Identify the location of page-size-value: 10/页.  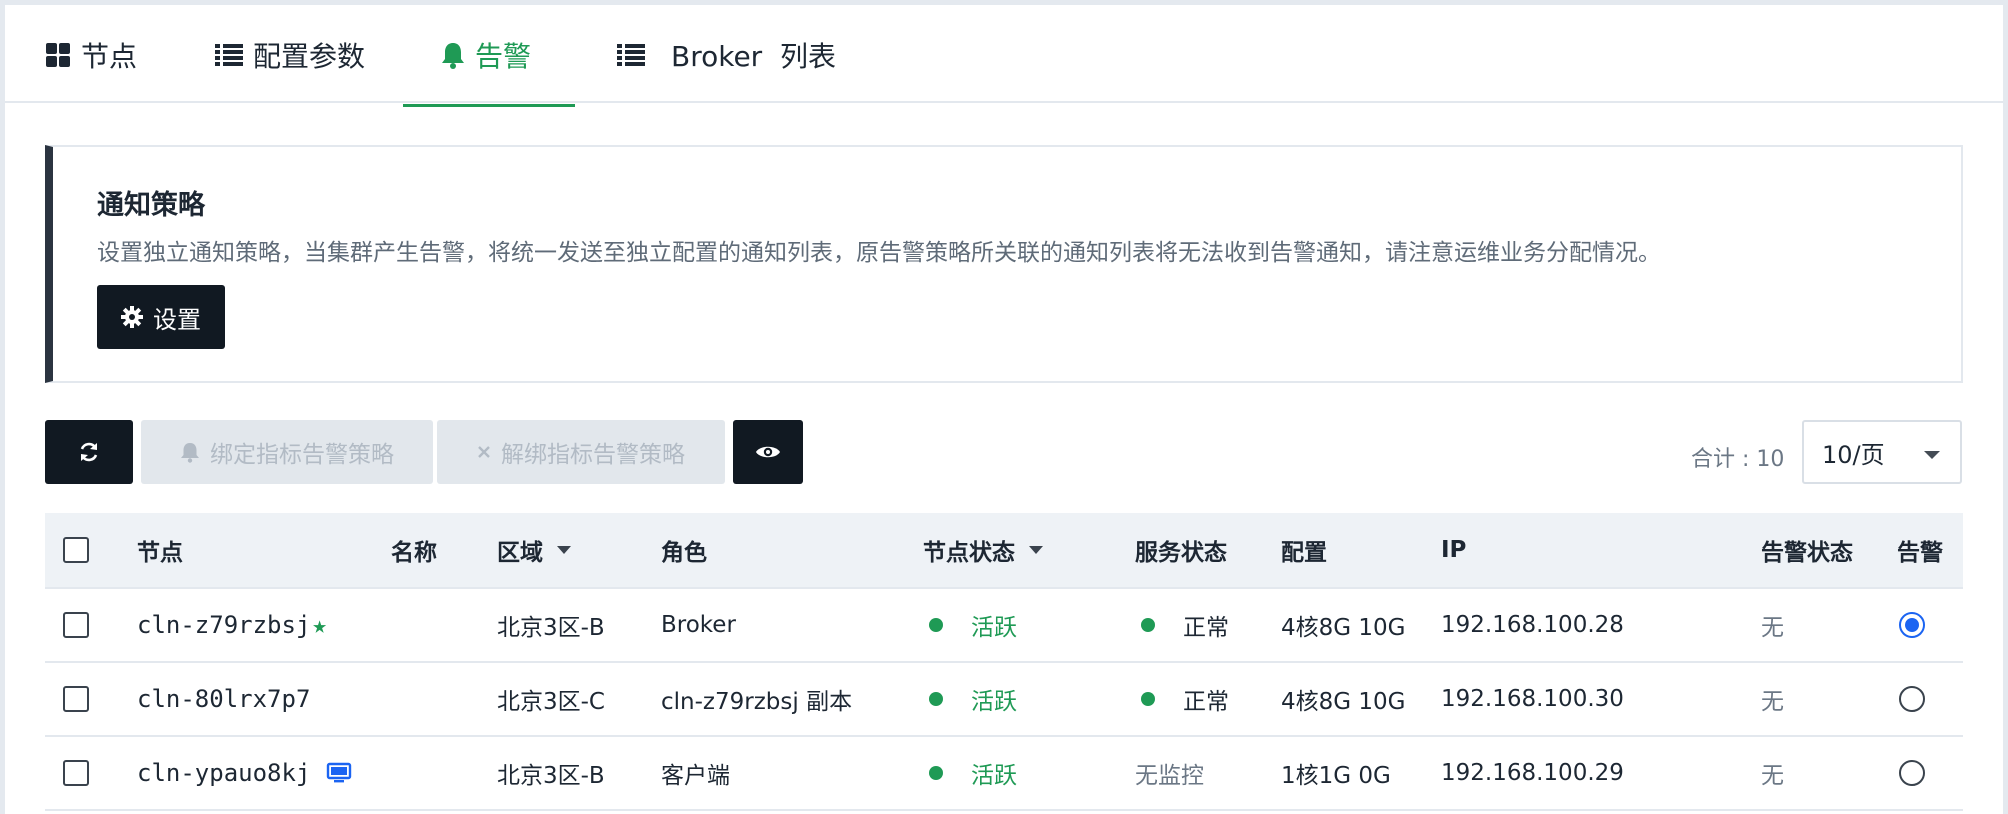
(1853, 454).